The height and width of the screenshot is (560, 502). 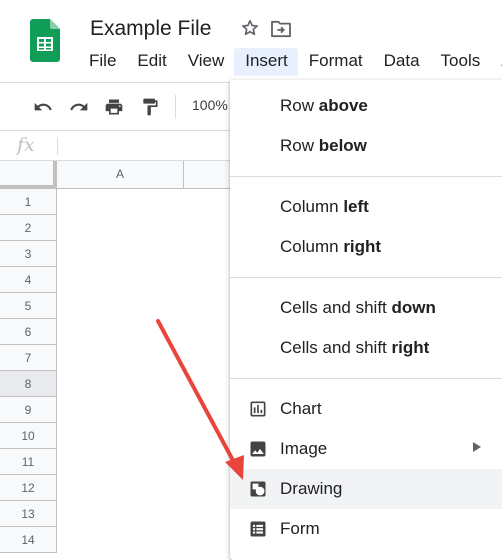 I want to click on row-below-label: Row below, so click(x=323, y=146).